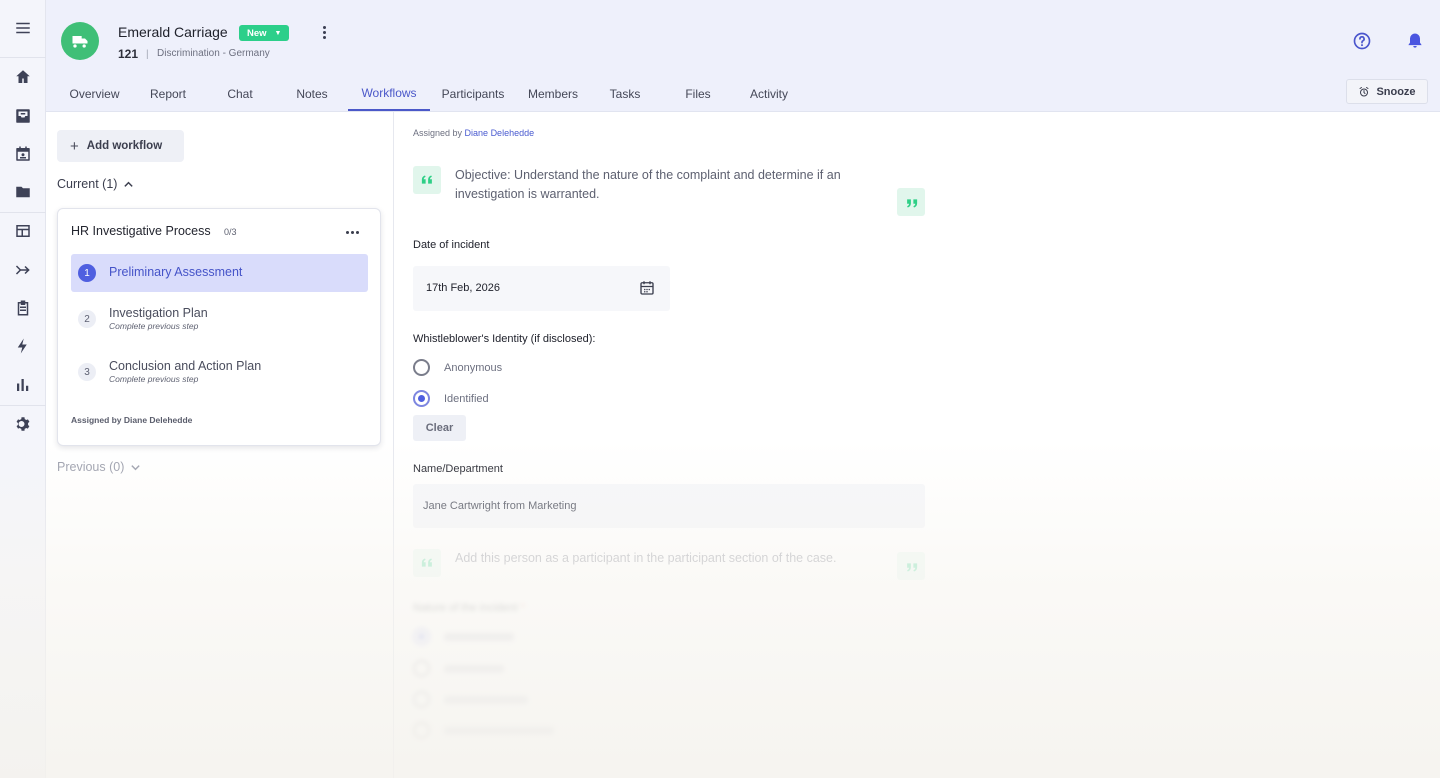  Describe the element at coordinates (91, 467) in the screenshot. I see `previous-label: Previous (0)` at that location.